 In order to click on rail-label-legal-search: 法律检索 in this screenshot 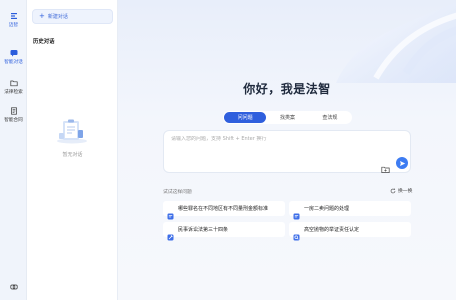, I will do `click(13, 92)`.